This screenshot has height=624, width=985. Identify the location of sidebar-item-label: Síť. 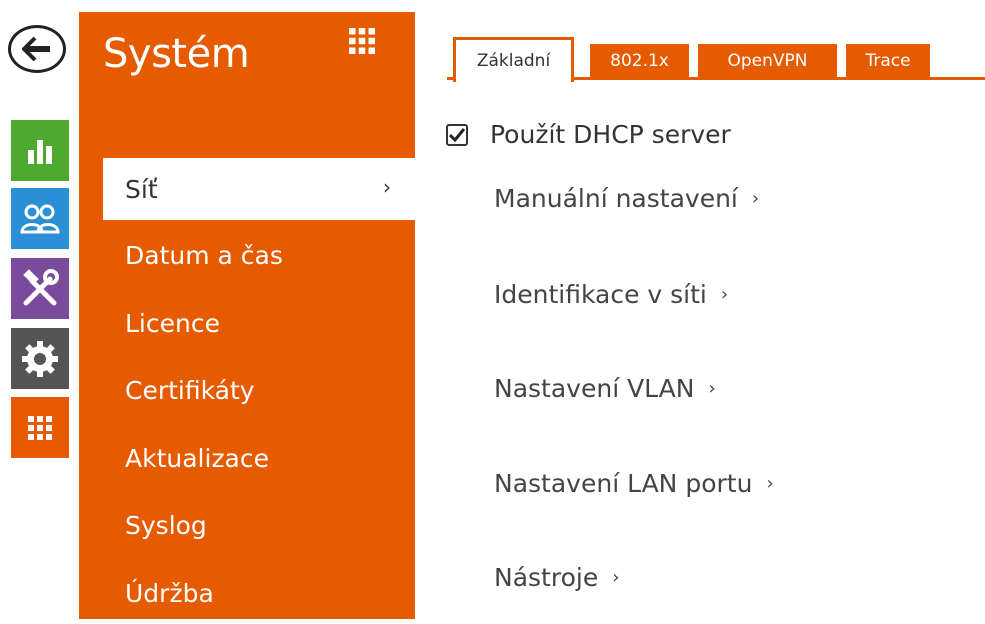
(141, 189).